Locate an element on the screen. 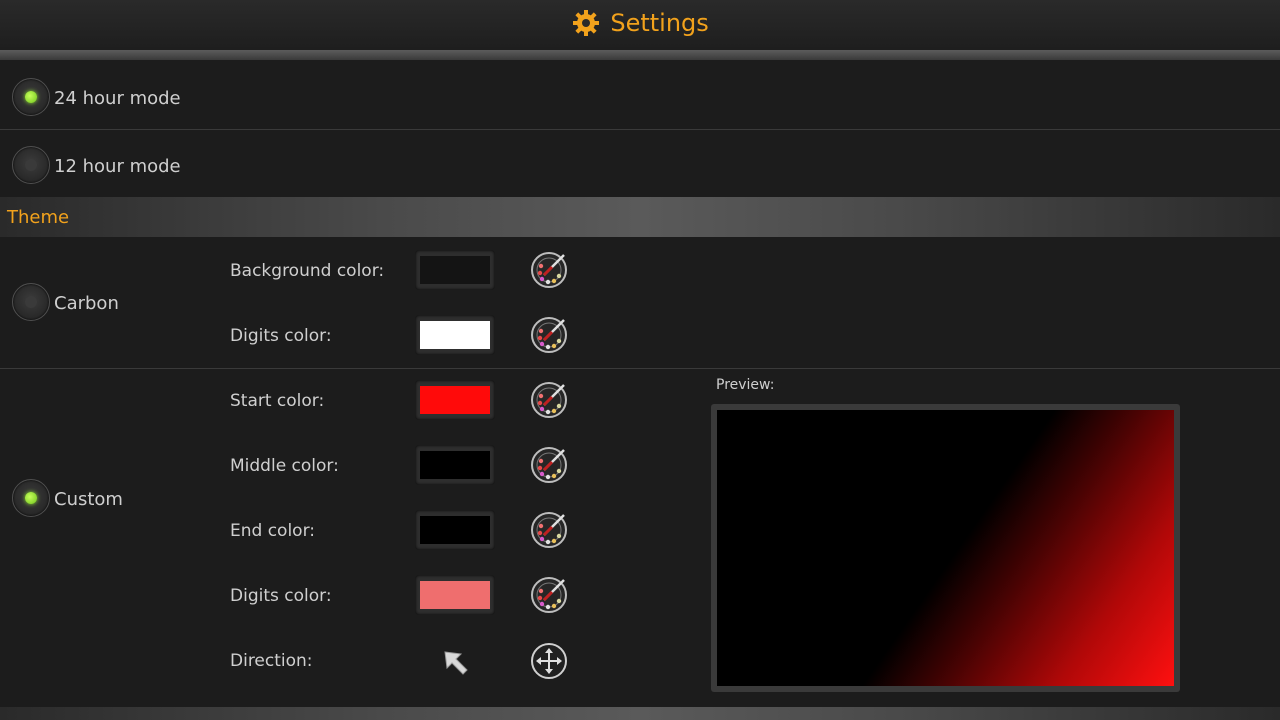  custom-end-color-label: End color: is located at coordinates (272, 531).